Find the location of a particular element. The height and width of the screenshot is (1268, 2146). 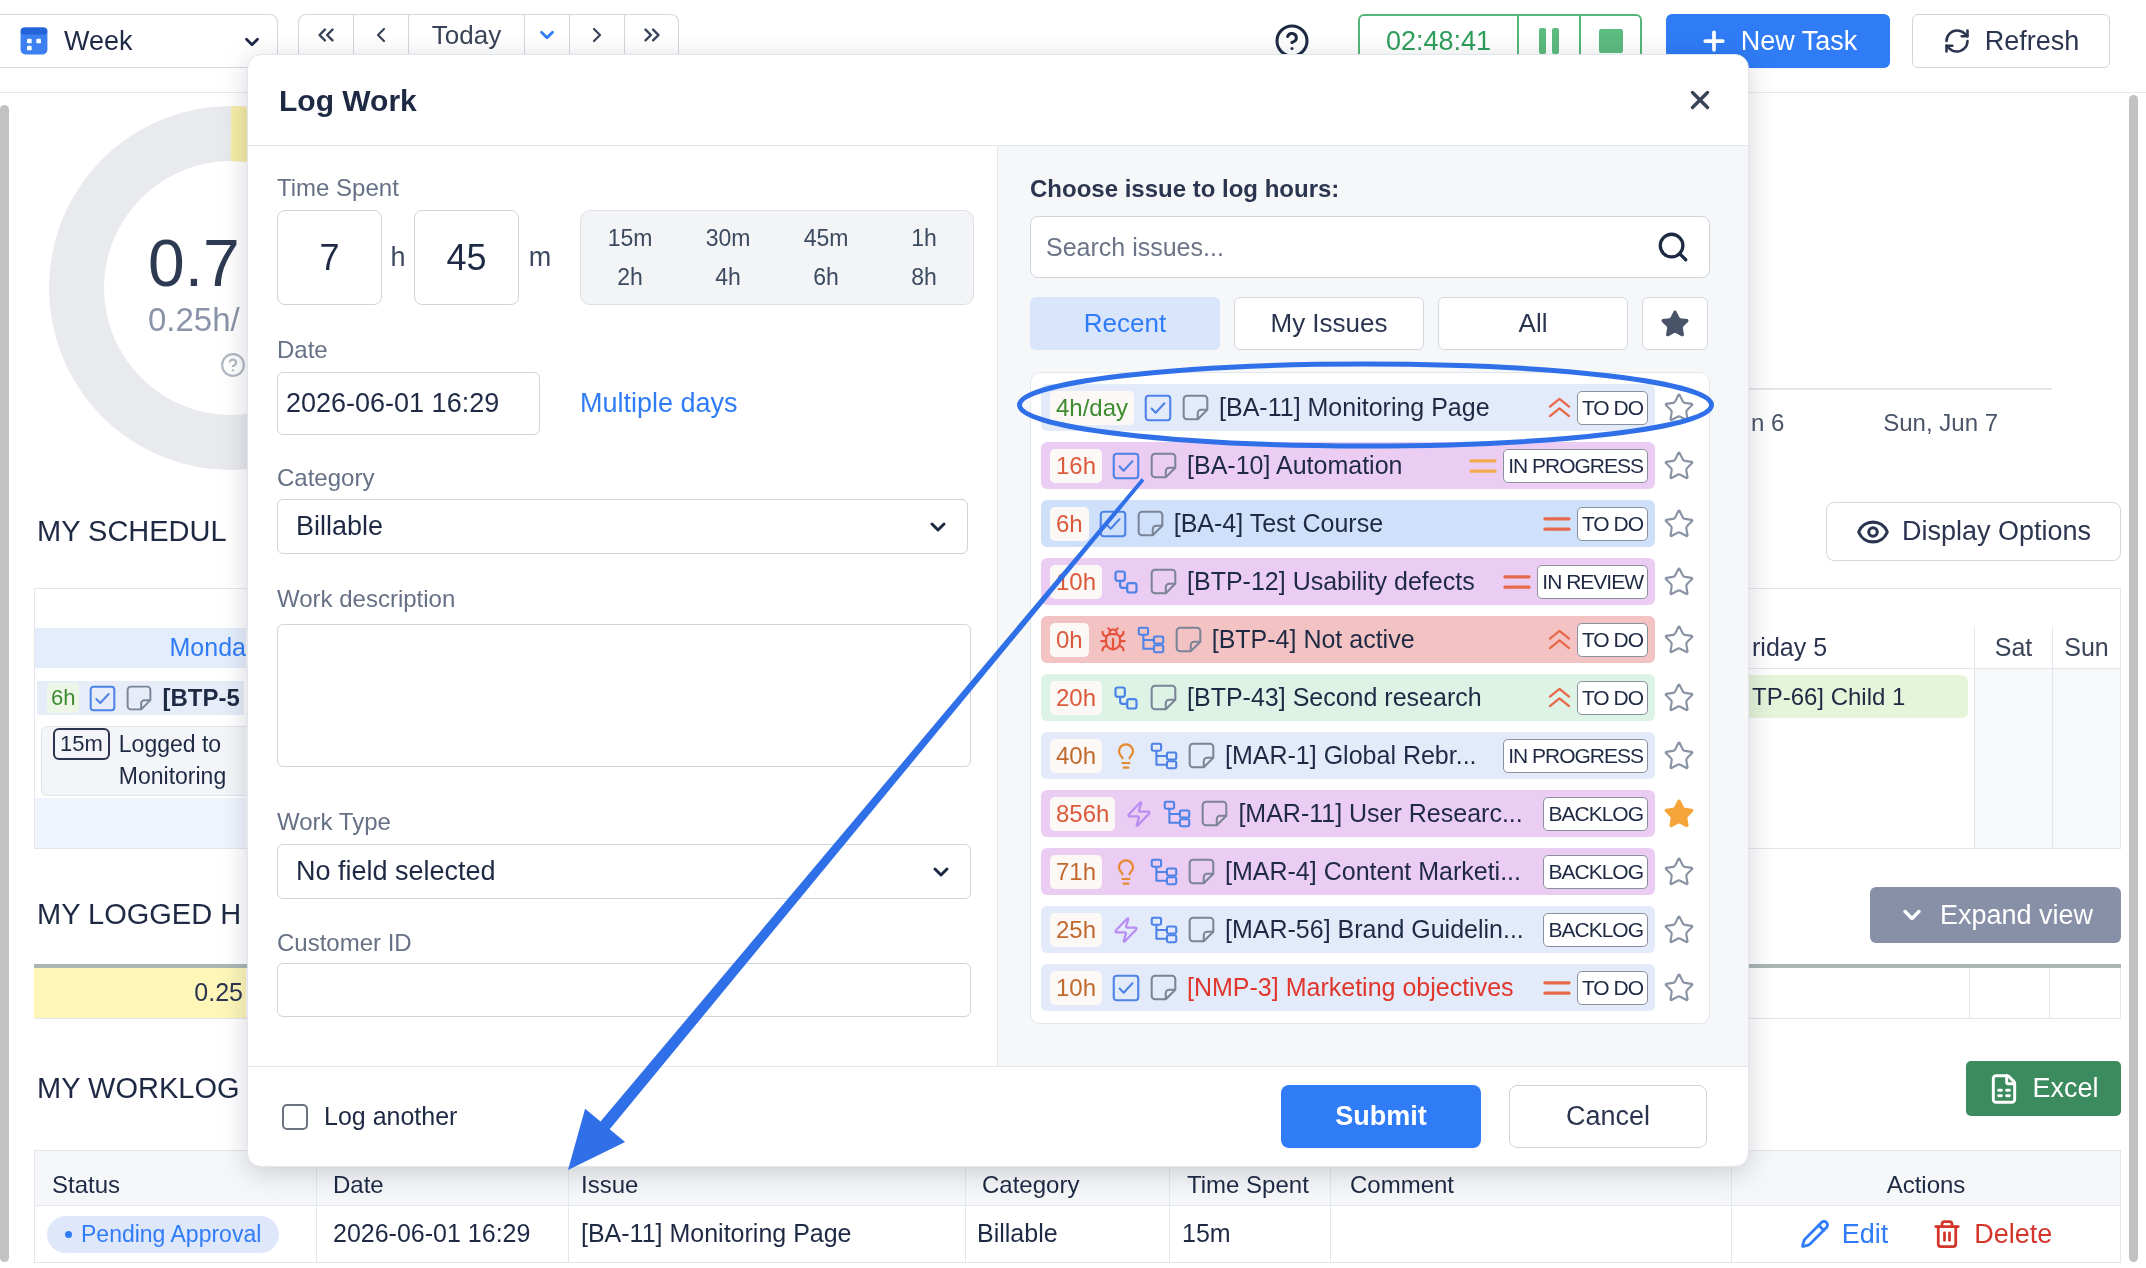

dialog-title: Log Work is located at coordinates (348, 100).